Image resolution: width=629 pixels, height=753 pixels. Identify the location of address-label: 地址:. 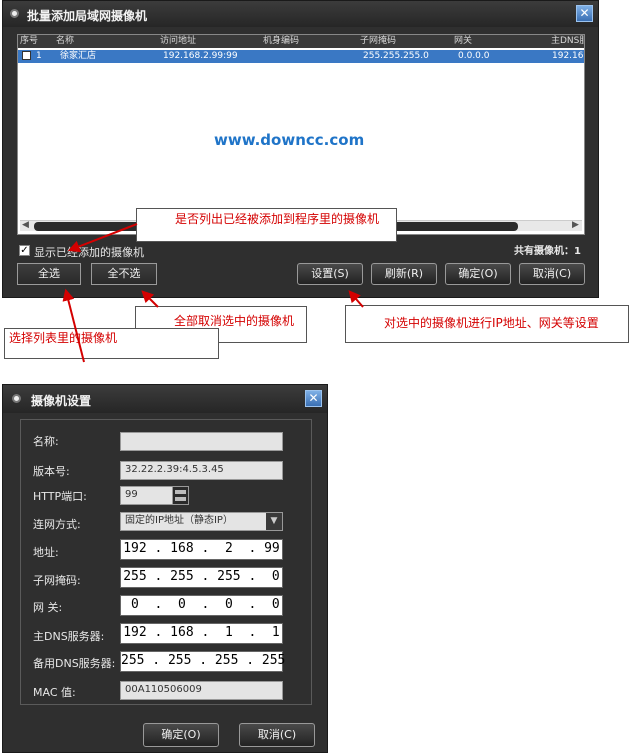
(46, 552).